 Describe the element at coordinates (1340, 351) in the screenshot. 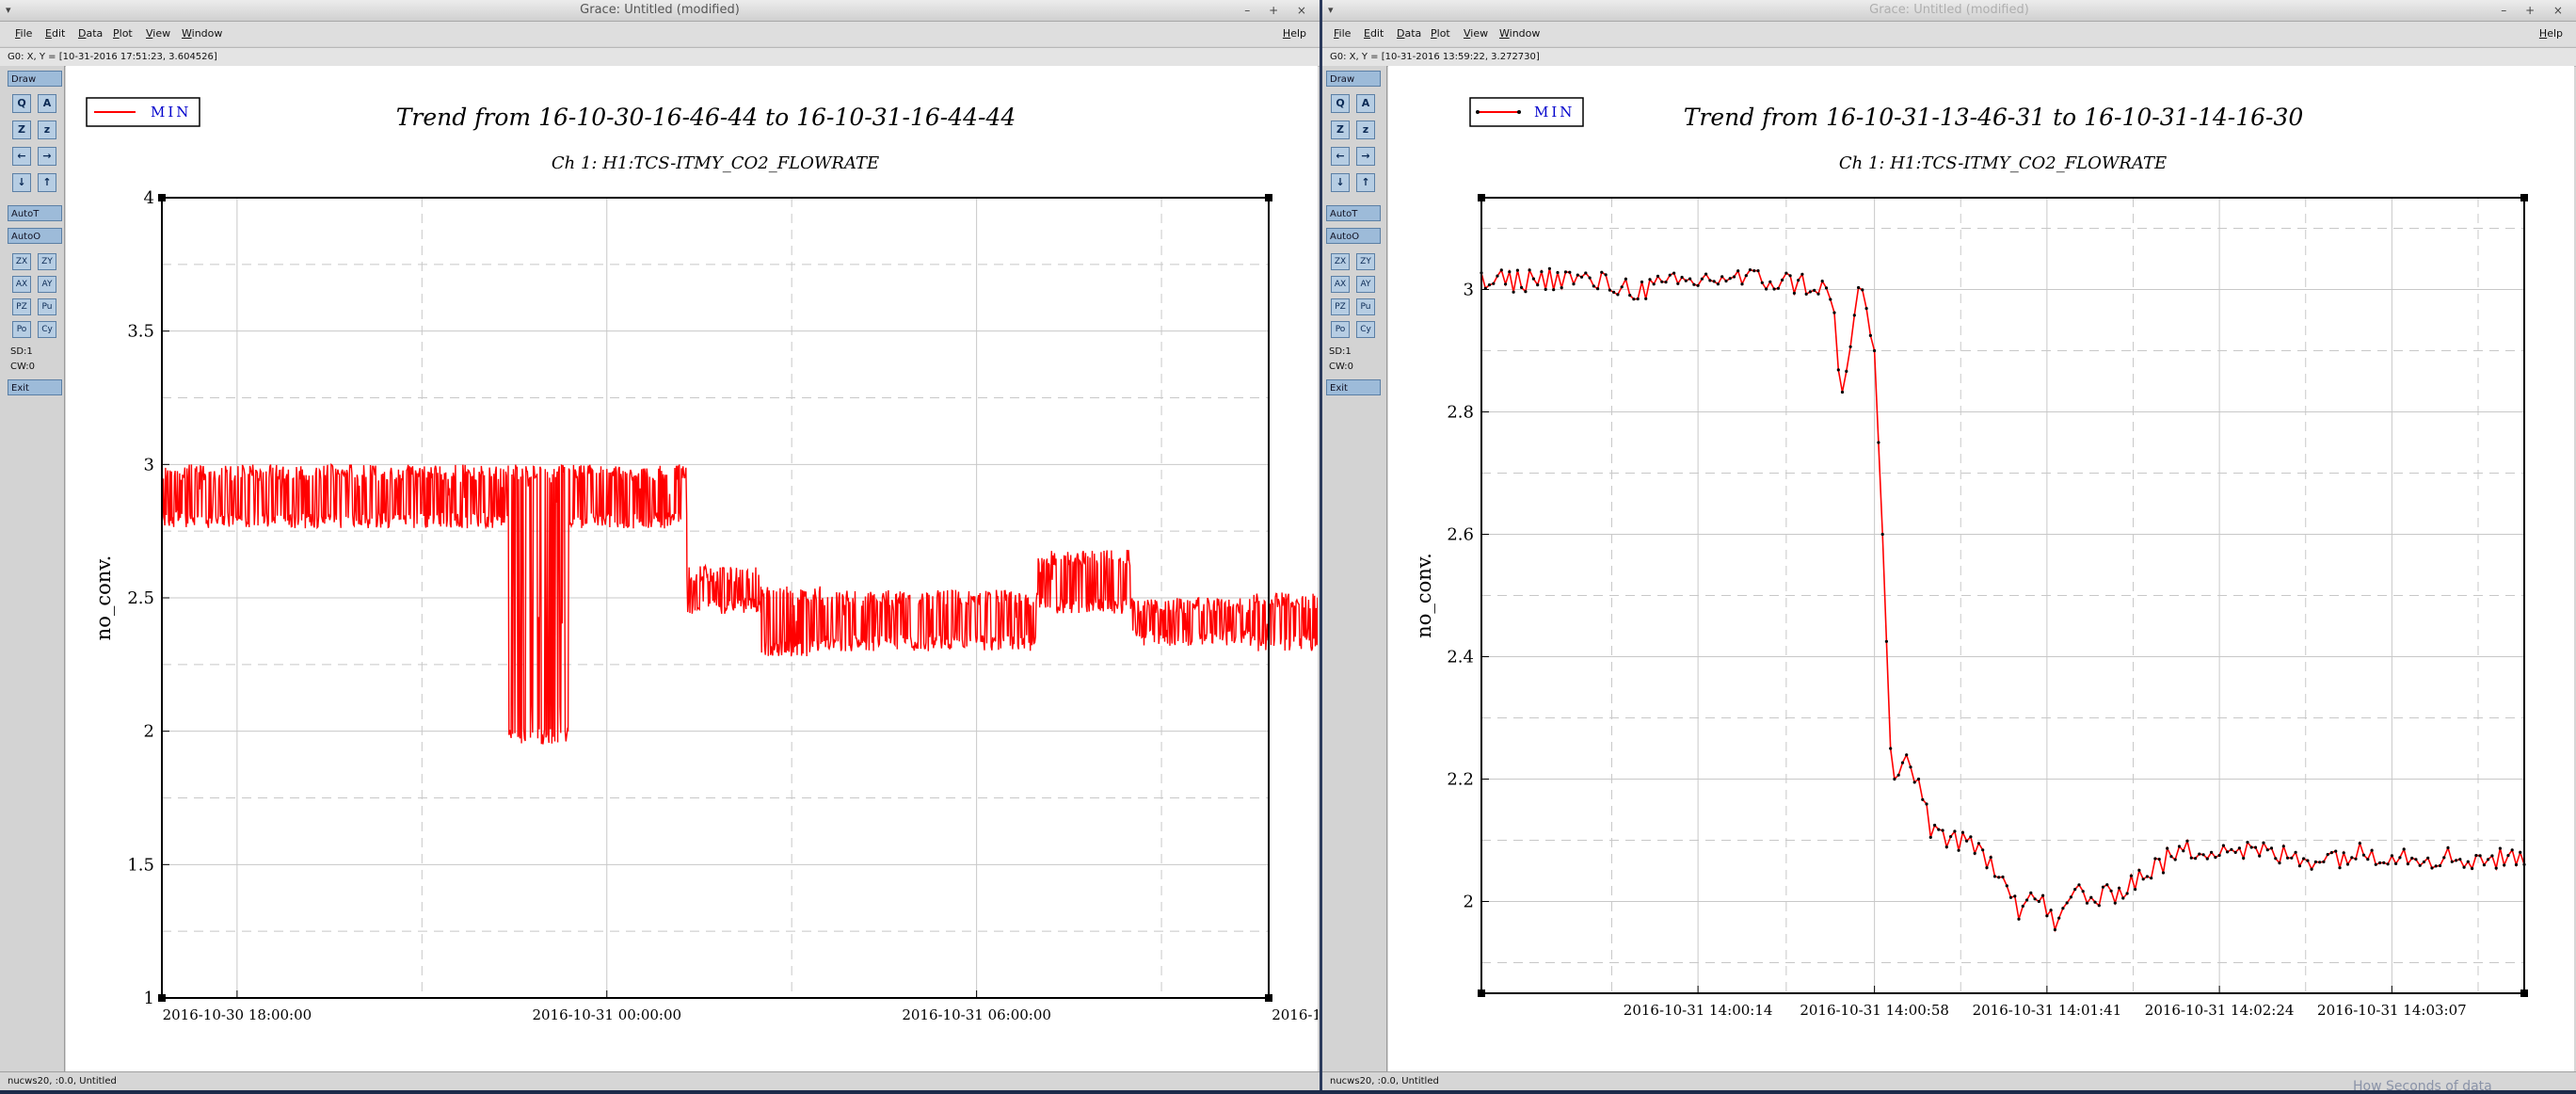

I see `sd-label: SD:1` at that location.